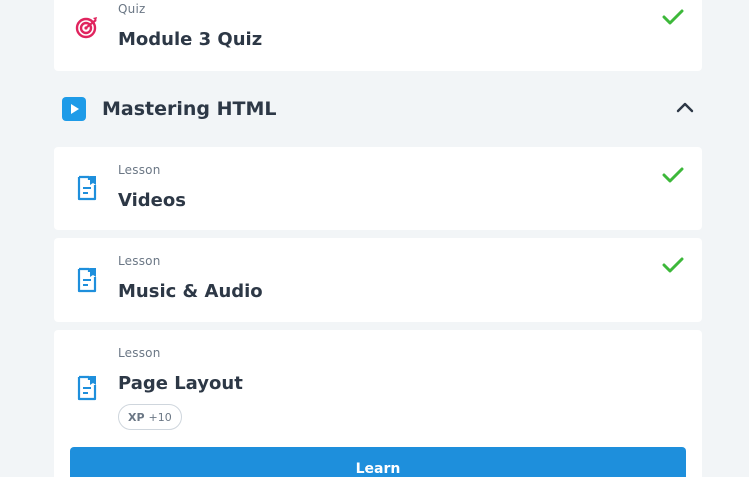 This screenshot has height=477, width=749. What do you see at coordinates (180, 383) in the screenshot?
I see `item-title: Page Layout` at bounding box center [180, 383].